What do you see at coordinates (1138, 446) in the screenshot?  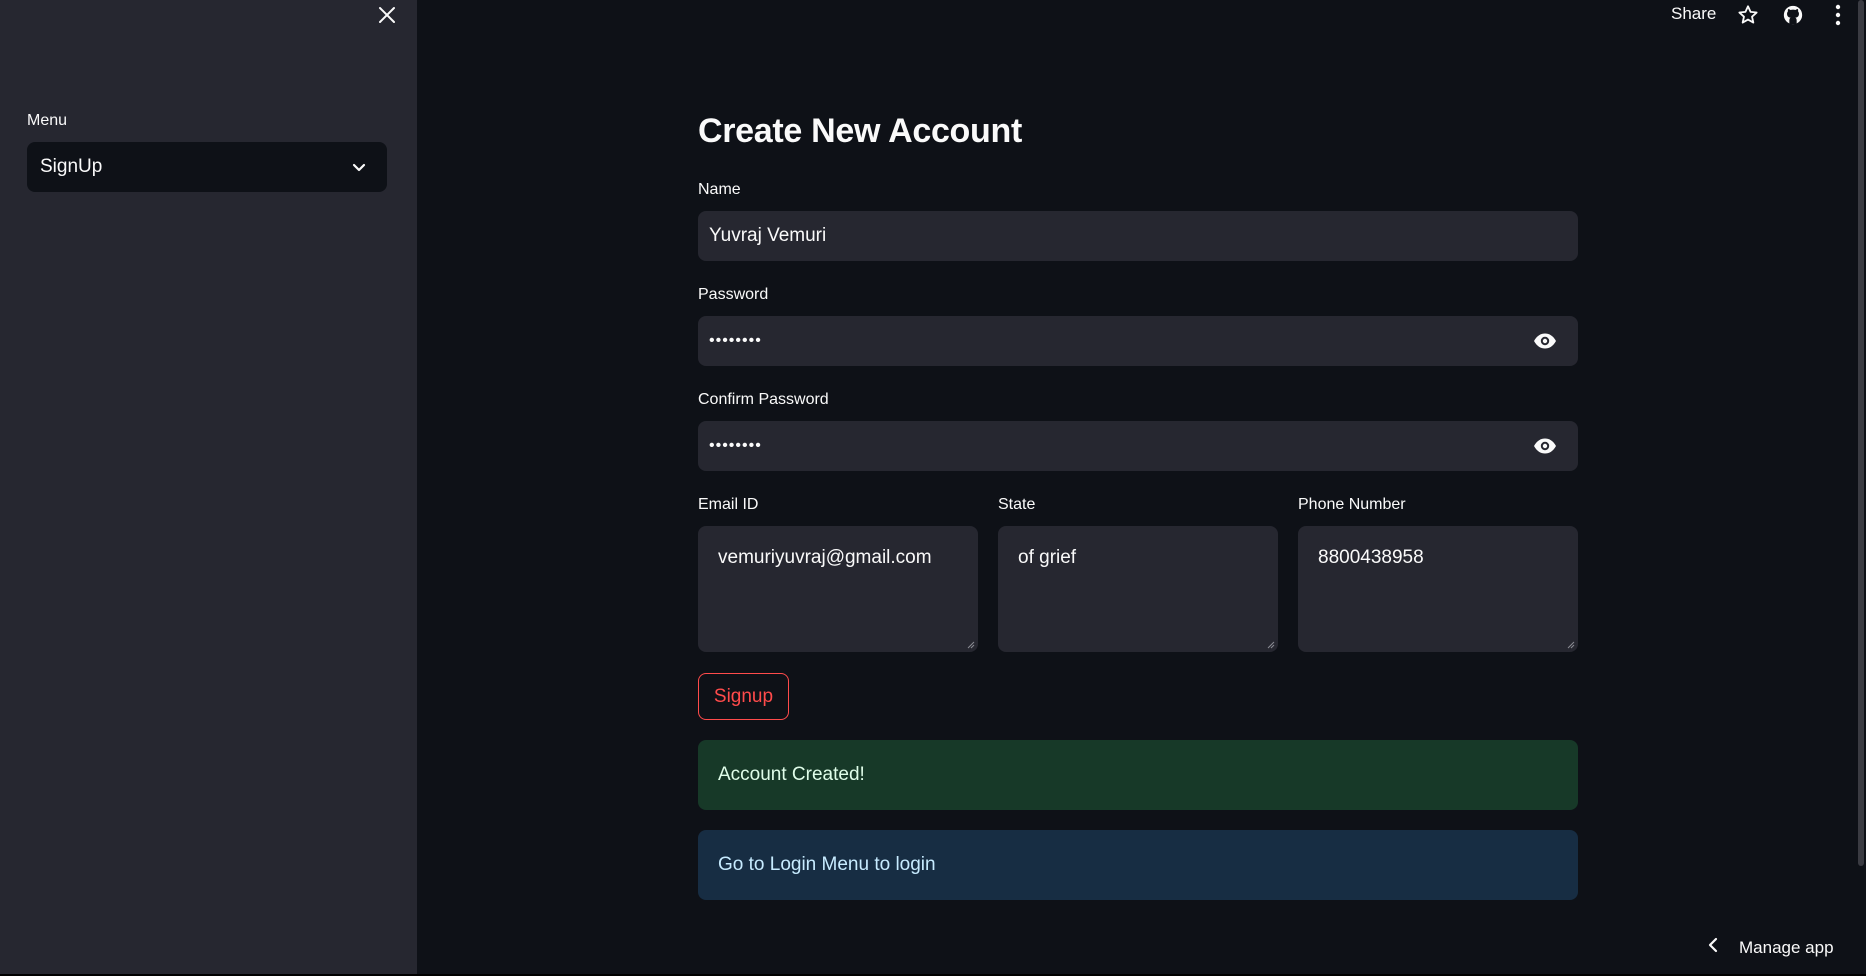 I see `confirm-password-input: ••••••••` at bounding box center [1138, 446].